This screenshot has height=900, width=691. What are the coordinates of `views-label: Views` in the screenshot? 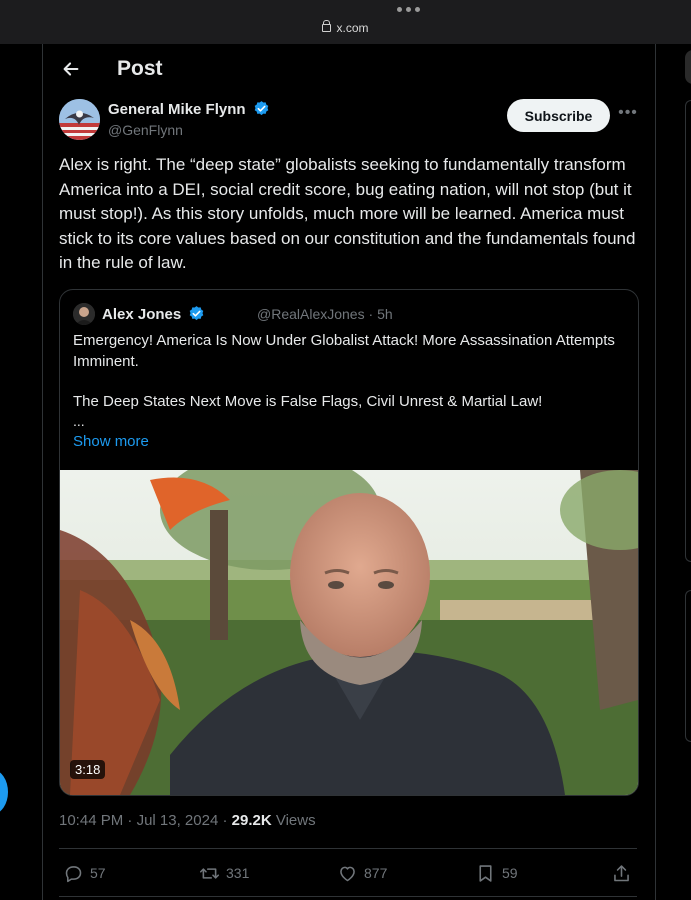 It's located at (295, 820).